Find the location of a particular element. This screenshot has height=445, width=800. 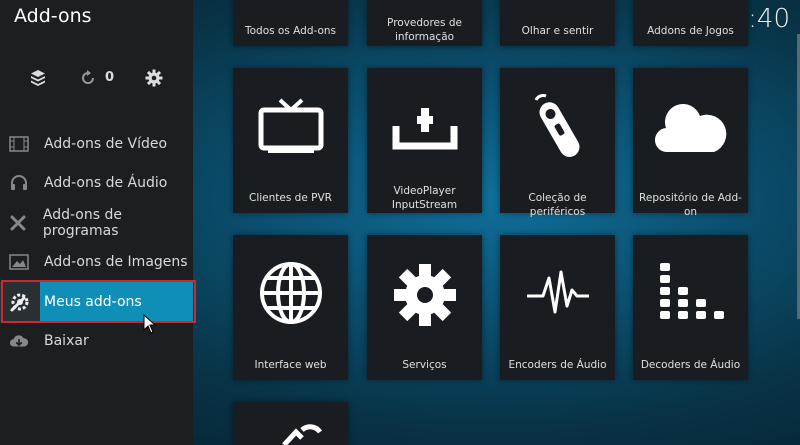

tile-label: Addons de Jogos is located at coordinates (690, 31).